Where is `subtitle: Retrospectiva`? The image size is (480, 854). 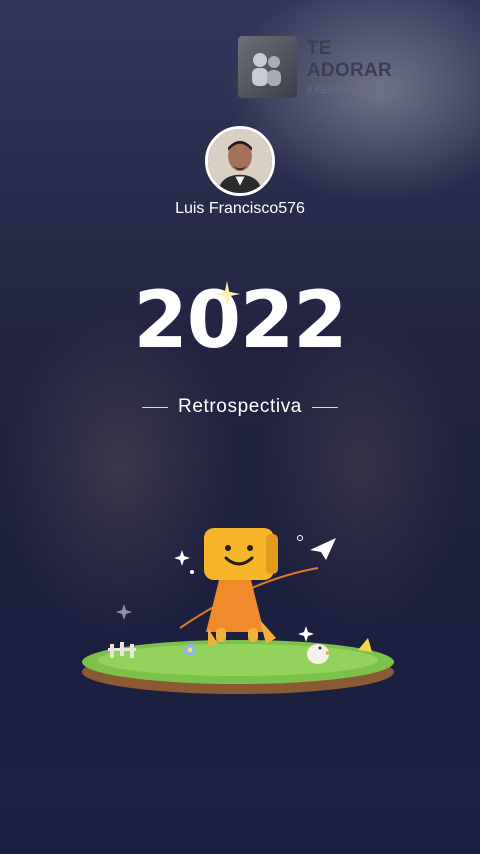 subtitle: Retrospectiva is located at coordinates (240, 406).